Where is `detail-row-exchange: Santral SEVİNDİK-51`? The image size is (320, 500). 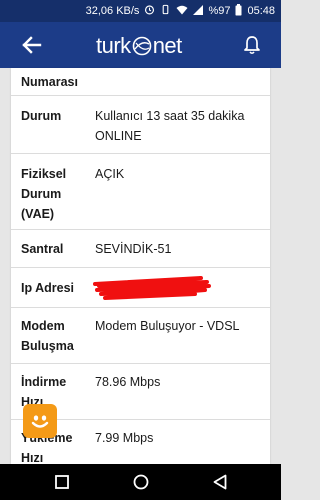
detail-row-exchange: Santral SEVİNDİK-51 is located at coordinates (140, 249).